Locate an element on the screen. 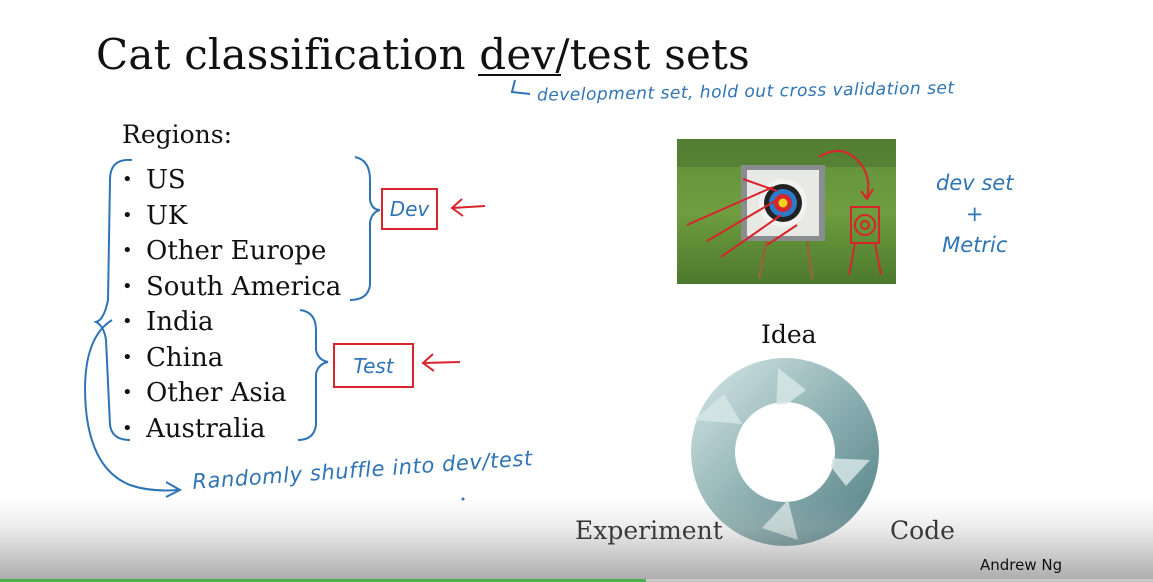 The image size is (1153, 582). region-india: India is located at coordinates (180, 322).